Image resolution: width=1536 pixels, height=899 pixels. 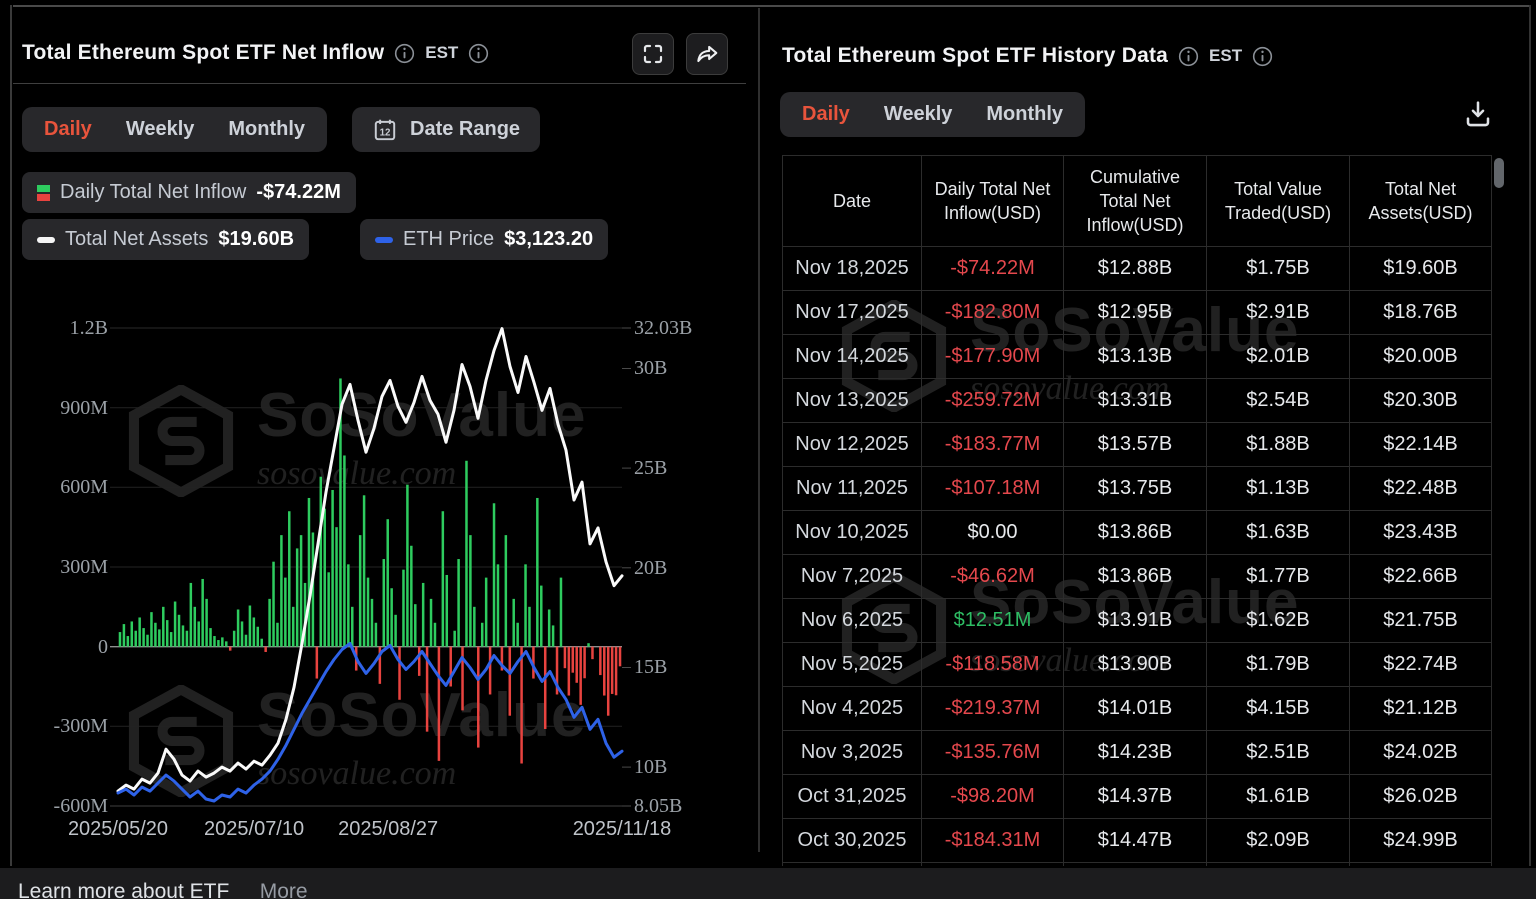 What do you see at coordinates (1226, 55) in the screenshot?
I see `timezone-label: EST` at bounding box center [1226, 55].